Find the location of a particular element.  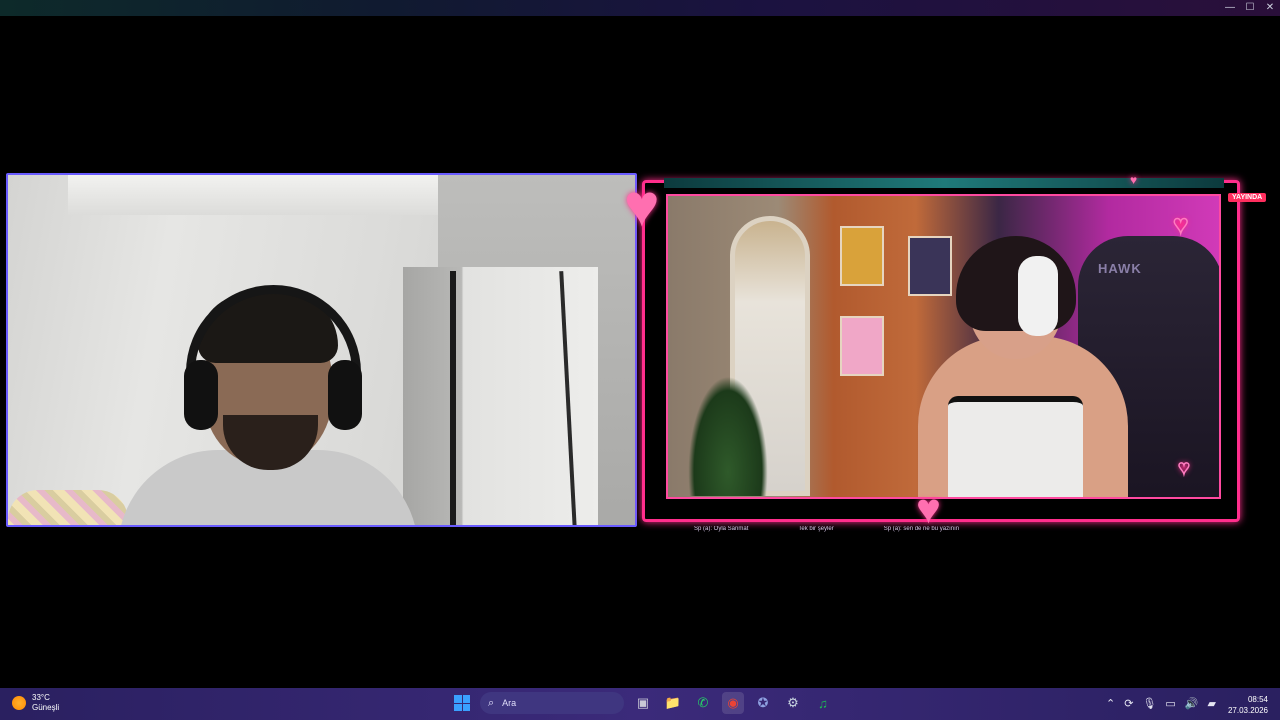

discord-icon: ✪ is located at coordinates (763, 703).